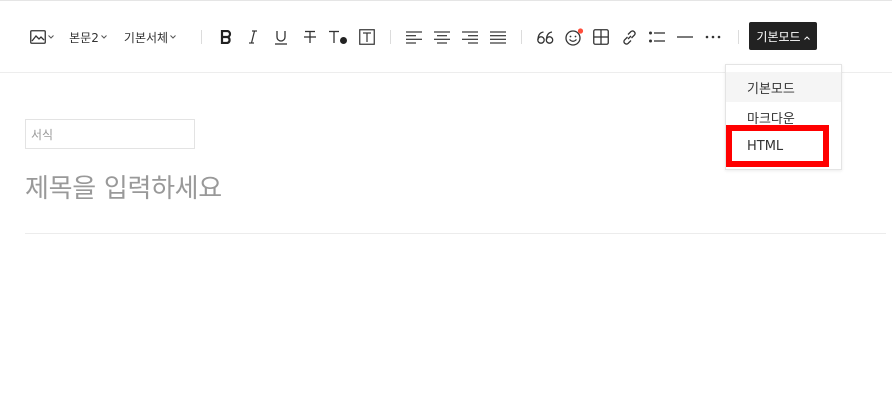 This screenshot has height=404, width=892. What do you see at coordinates (42, 134) in the screenshot?
I see `format-placeholder: 서식` at bounding box center [42, 134].